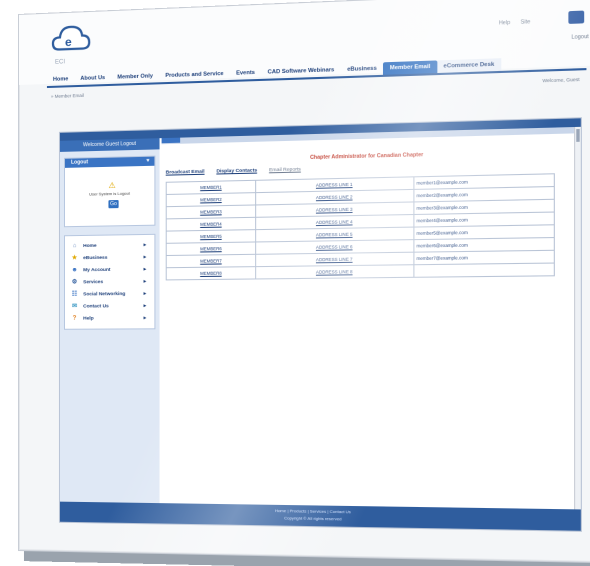 Image resolution: width=590 pixels, height=566 pixels. I want to click on help-link: Help, so click(504, 23).